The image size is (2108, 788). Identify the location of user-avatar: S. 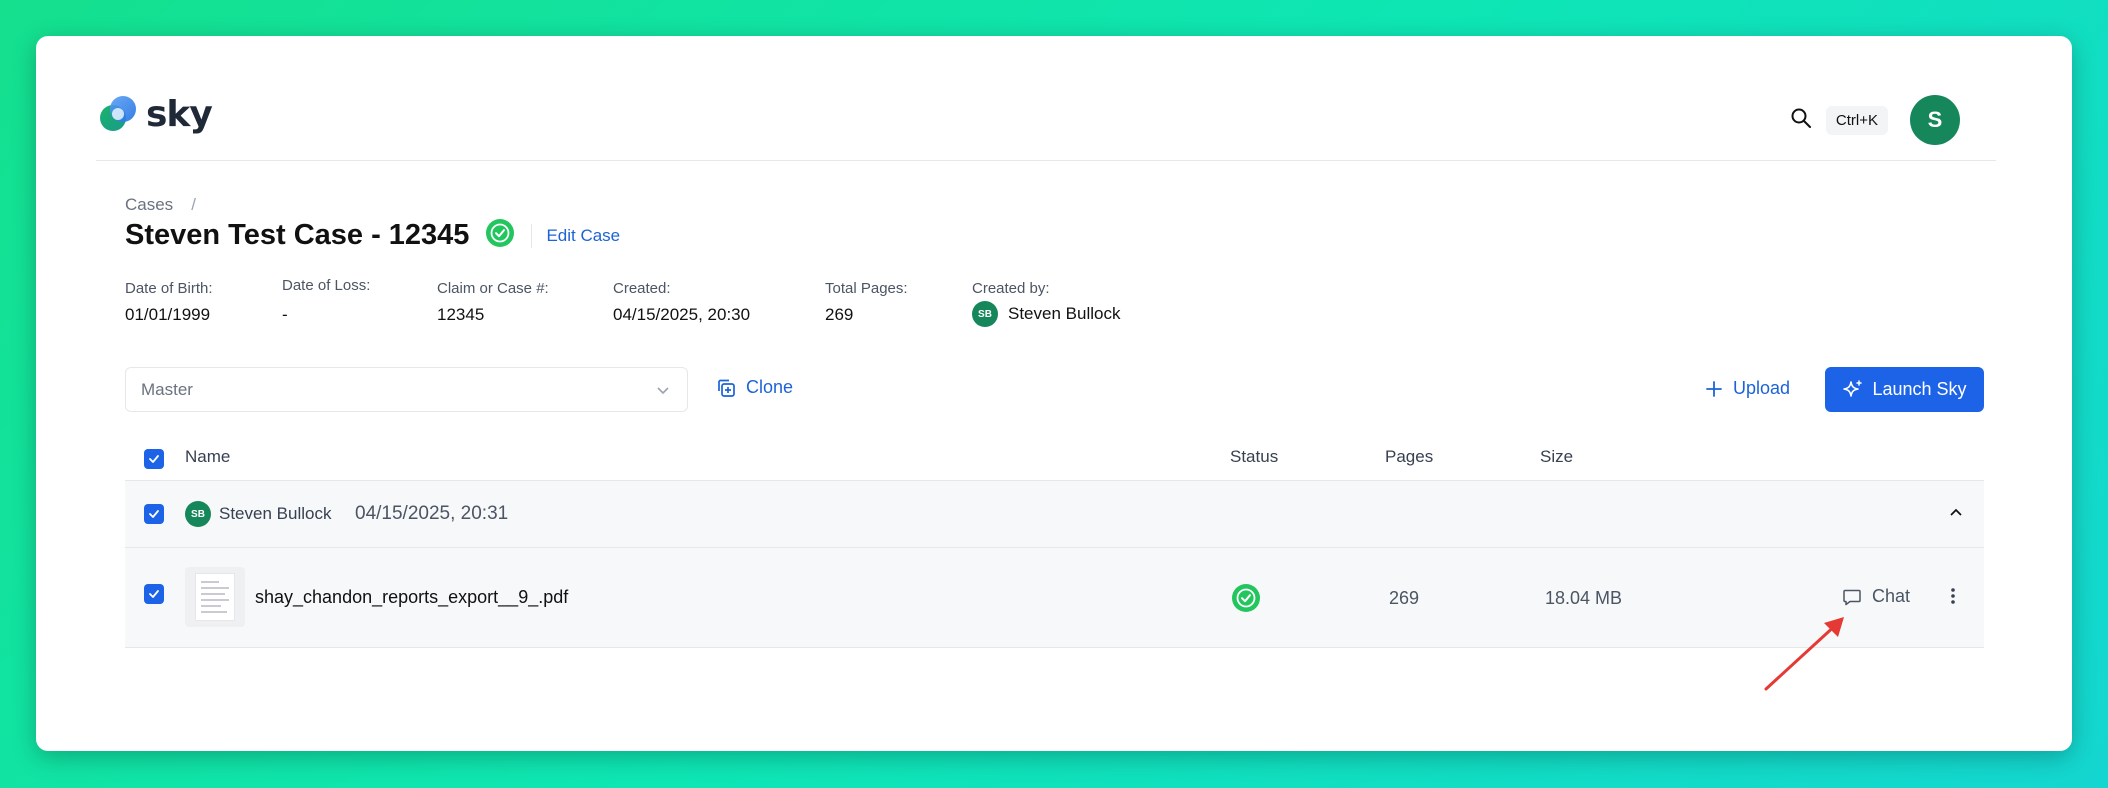
(1935, 120).